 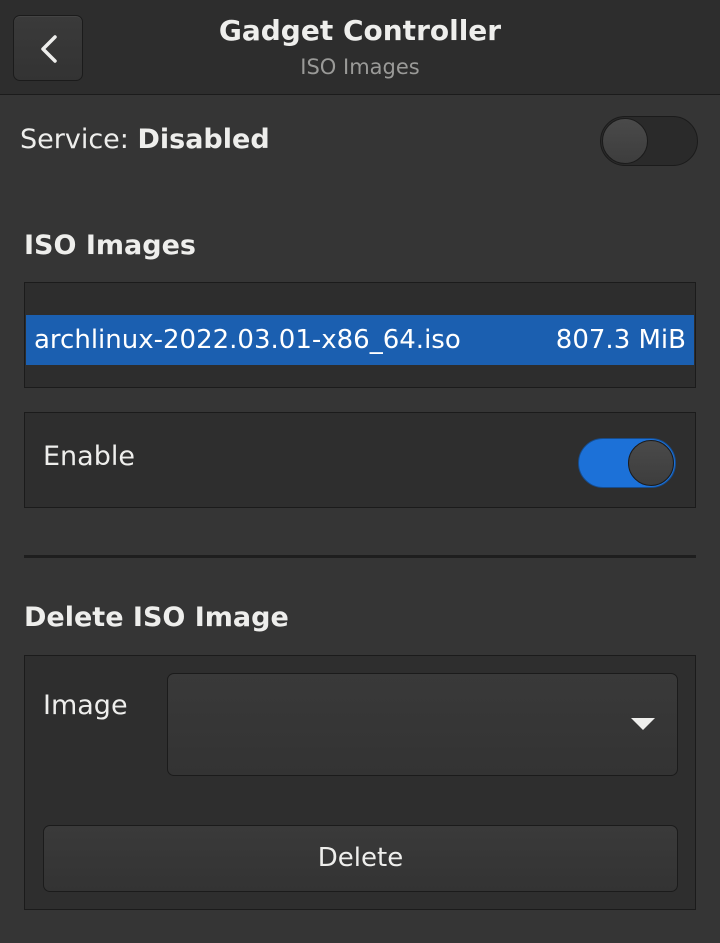 What do you see at coordinates (79, 139) in the screenshot?
I see `service-label: Service:` at bounding box center [79, 139].